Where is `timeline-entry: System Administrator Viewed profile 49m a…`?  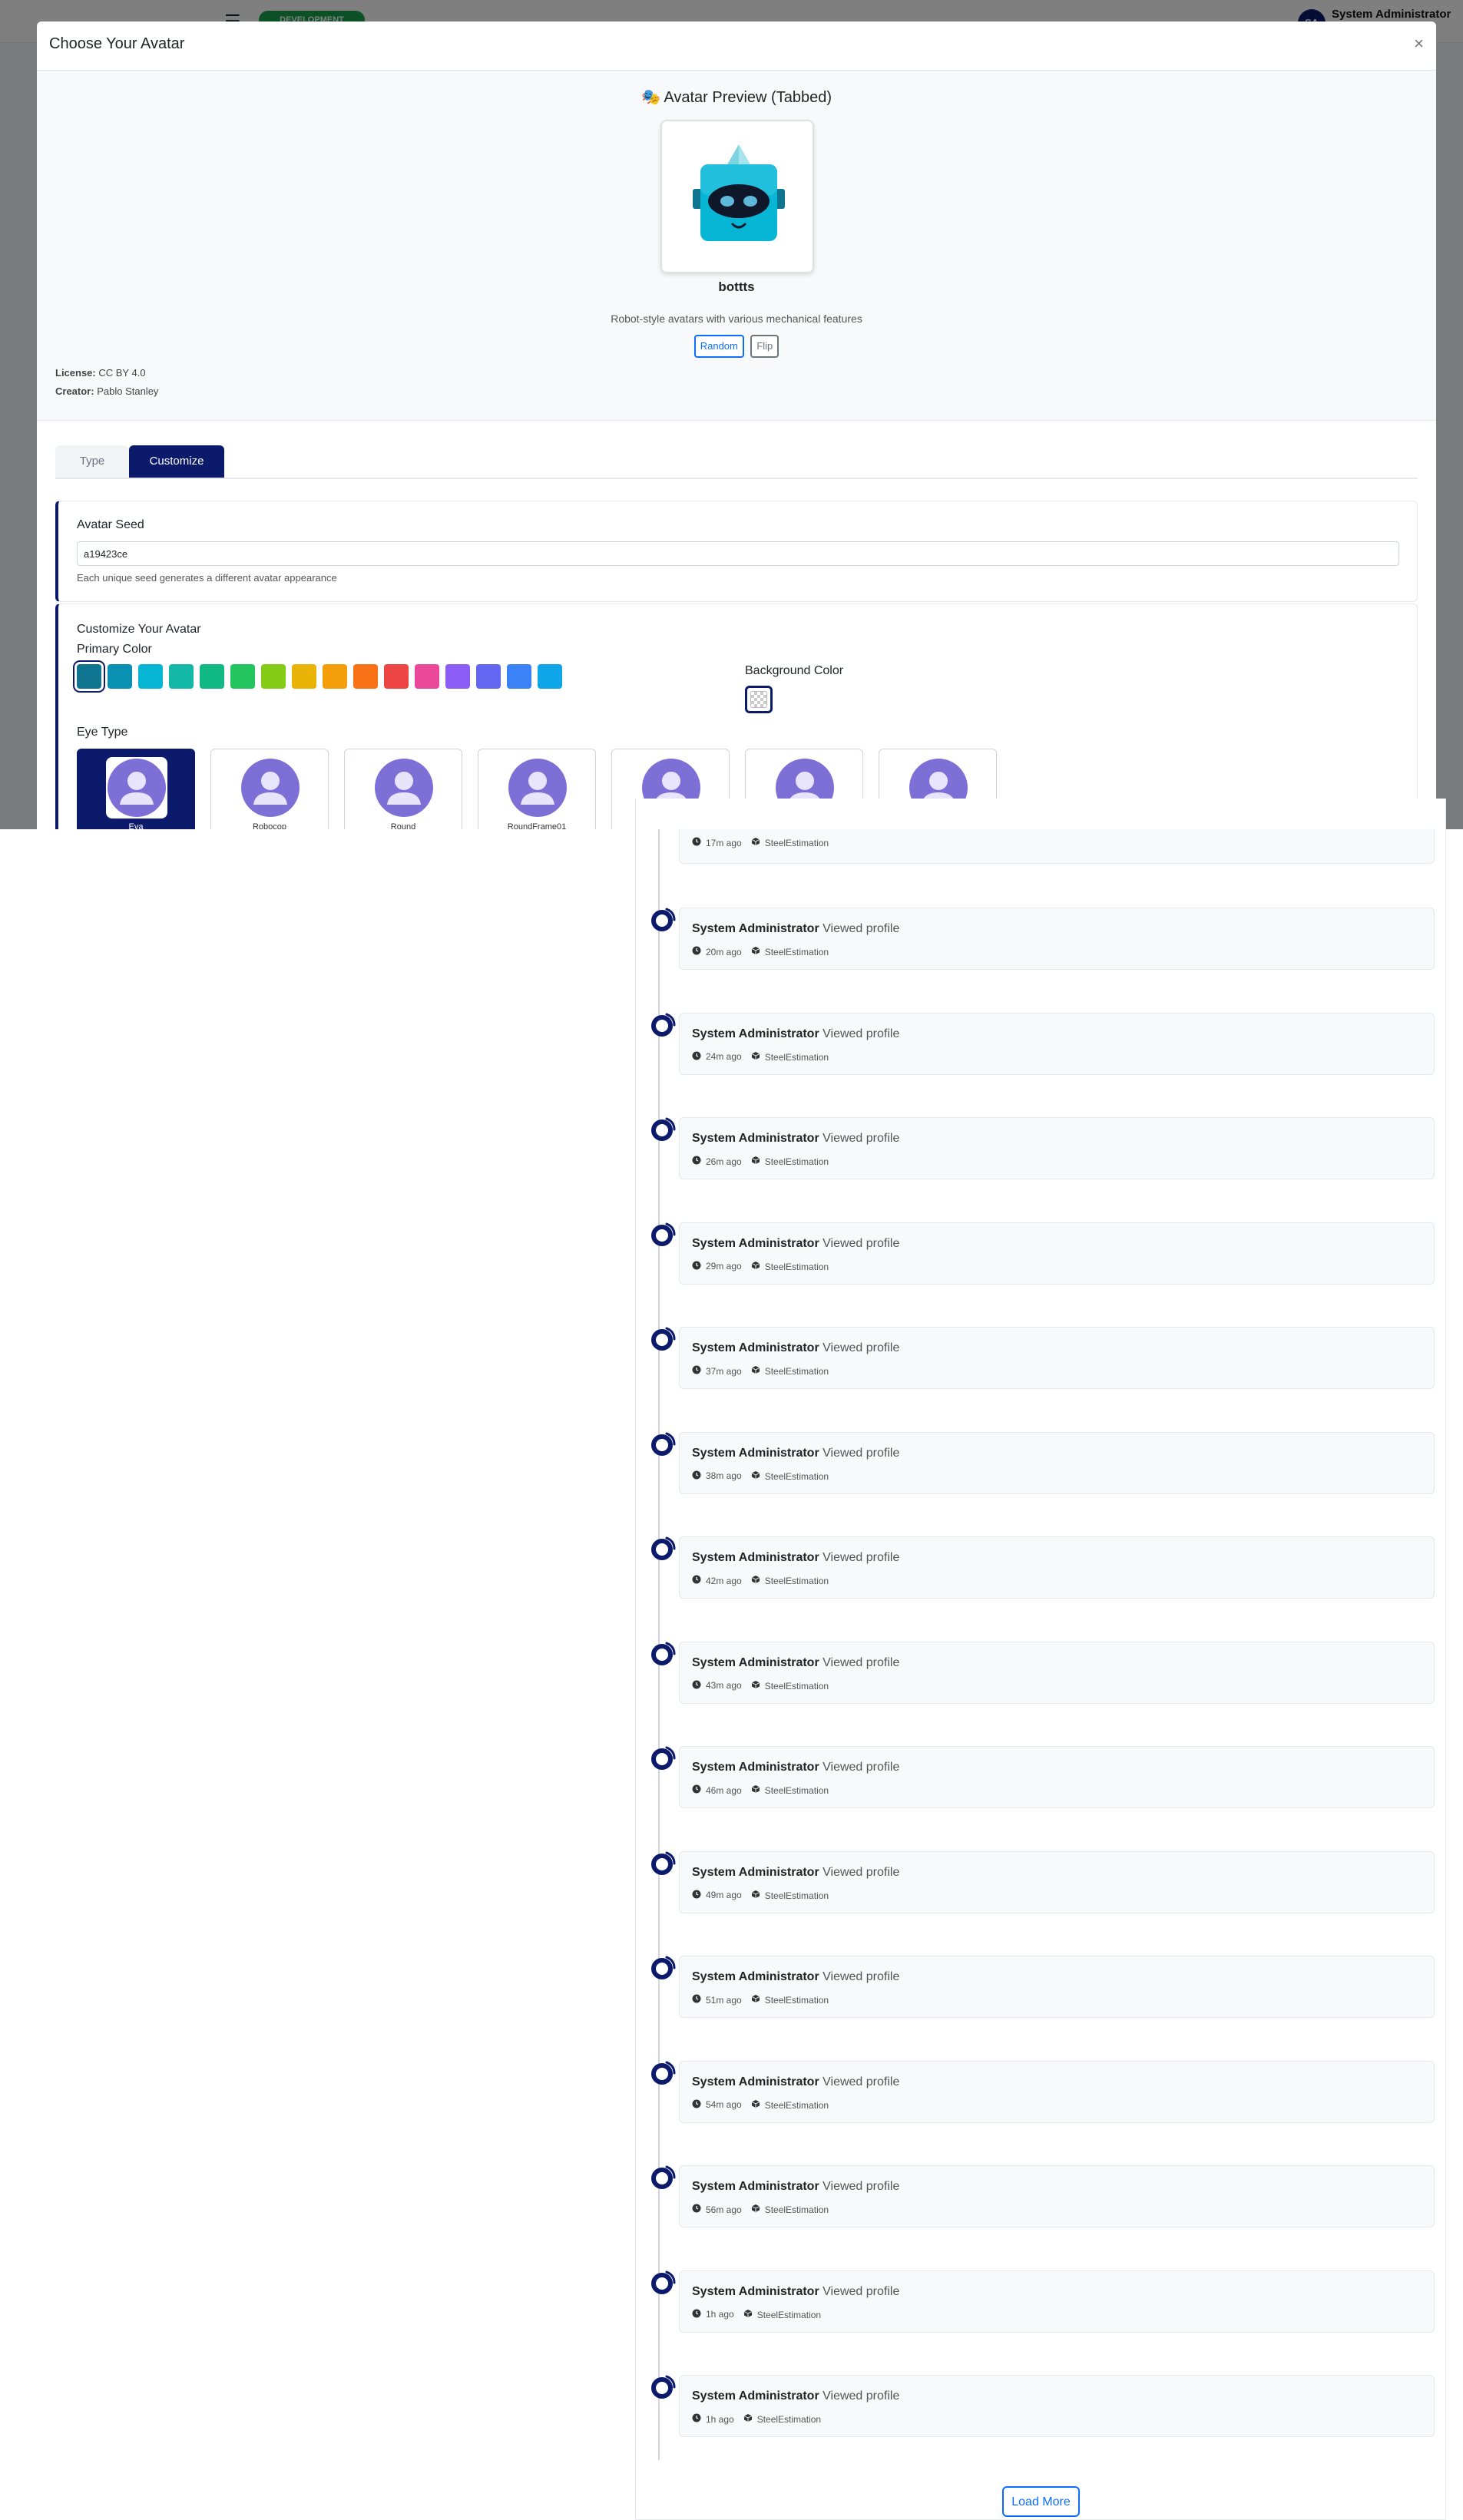 timeline-entry: System Administrator Viewed profile 49m a… is located at coordinates (1057, 1882).